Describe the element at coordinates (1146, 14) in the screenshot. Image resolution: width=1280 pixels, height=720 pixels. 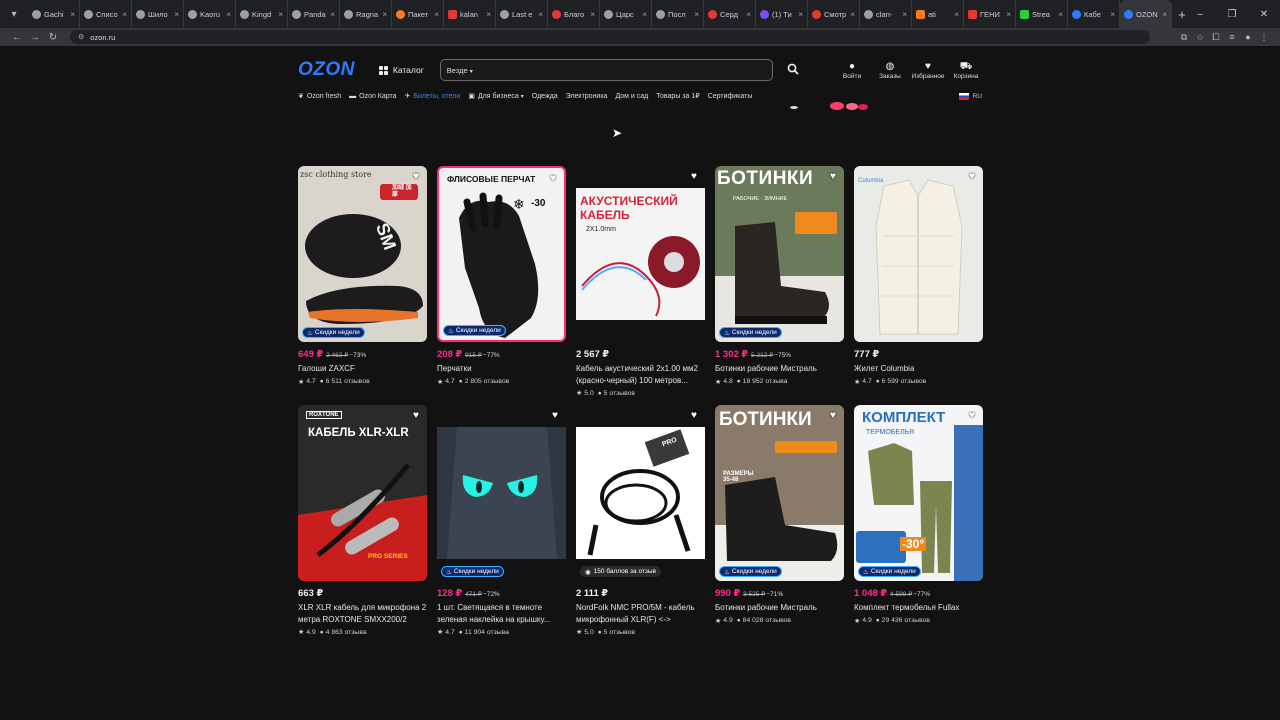
I see `browser-tab-active: OZON ×` at that location.